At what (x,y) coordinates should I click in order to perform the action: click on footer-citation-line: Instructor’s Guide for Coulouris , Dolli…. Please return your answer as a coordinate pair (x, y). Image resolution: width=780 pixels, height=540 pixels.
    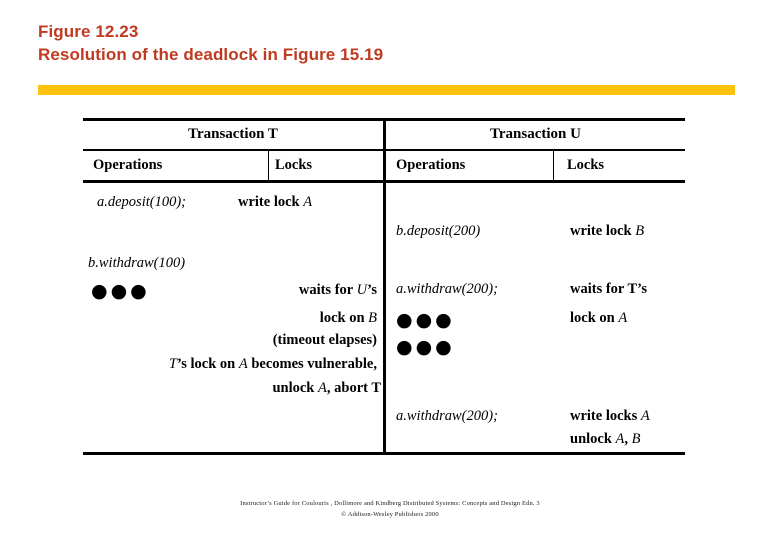
    Looking at the image, I should click on (390, 503).